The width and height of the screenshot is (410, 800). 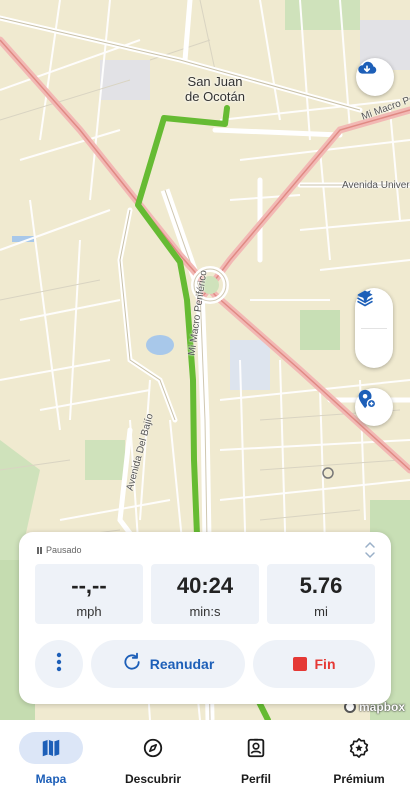 What do you see at coordinates (359, 779) in the screenshot?
I see `nav-label-premium: Prémium` at bounding box center [359, 779].